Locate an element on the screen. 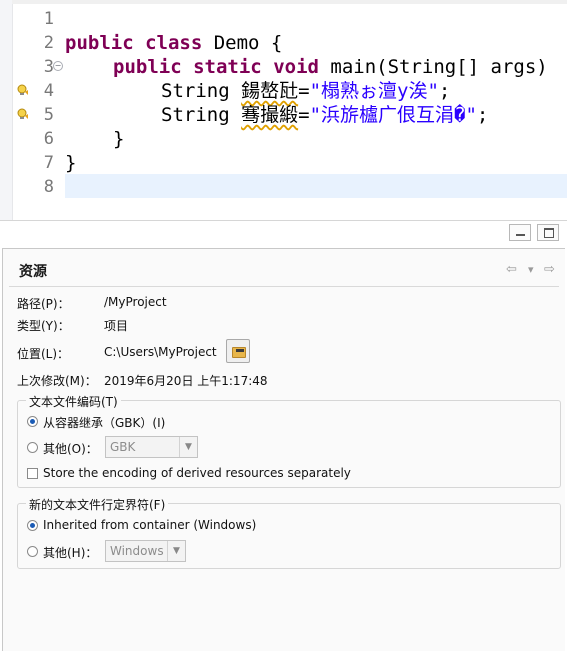 Image resolution: width=567 pixels, height=651 pixels. modified-label: 上次修改(M)： is located at coordinates (57, 381).